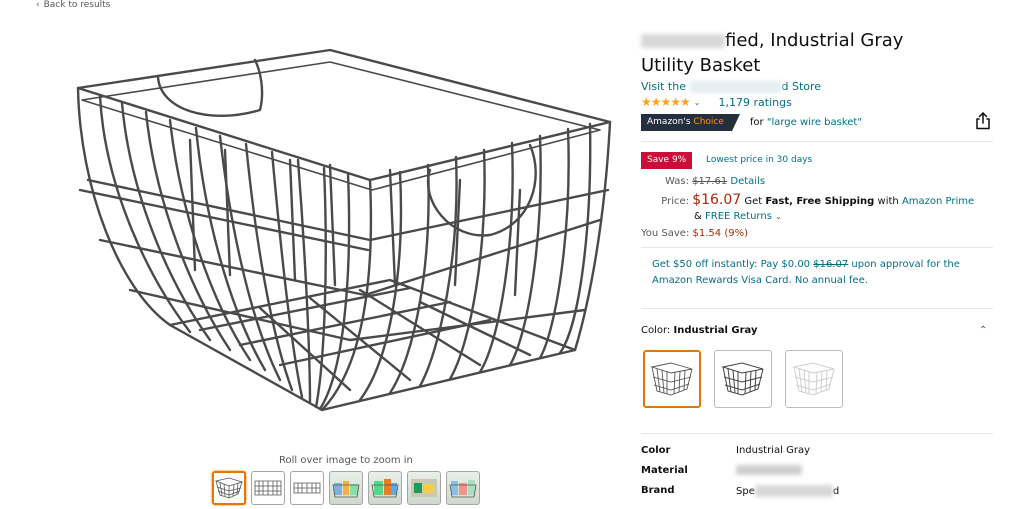  I want to click on lowest-price-label: Lowest price in 30 days, so click(759, 160).